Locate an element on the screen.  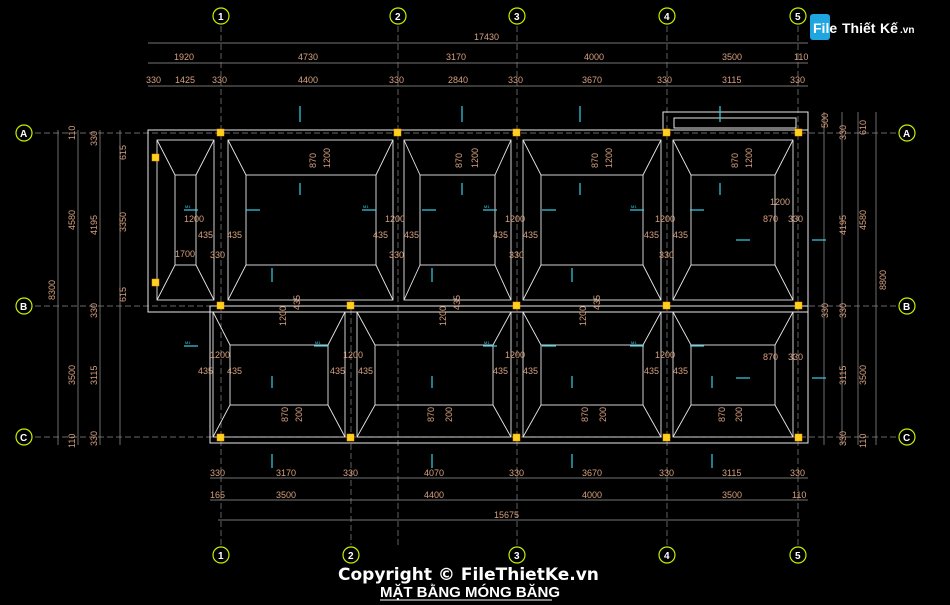
dim-left-detail-2: 615 is located at coordinates (123, 152).